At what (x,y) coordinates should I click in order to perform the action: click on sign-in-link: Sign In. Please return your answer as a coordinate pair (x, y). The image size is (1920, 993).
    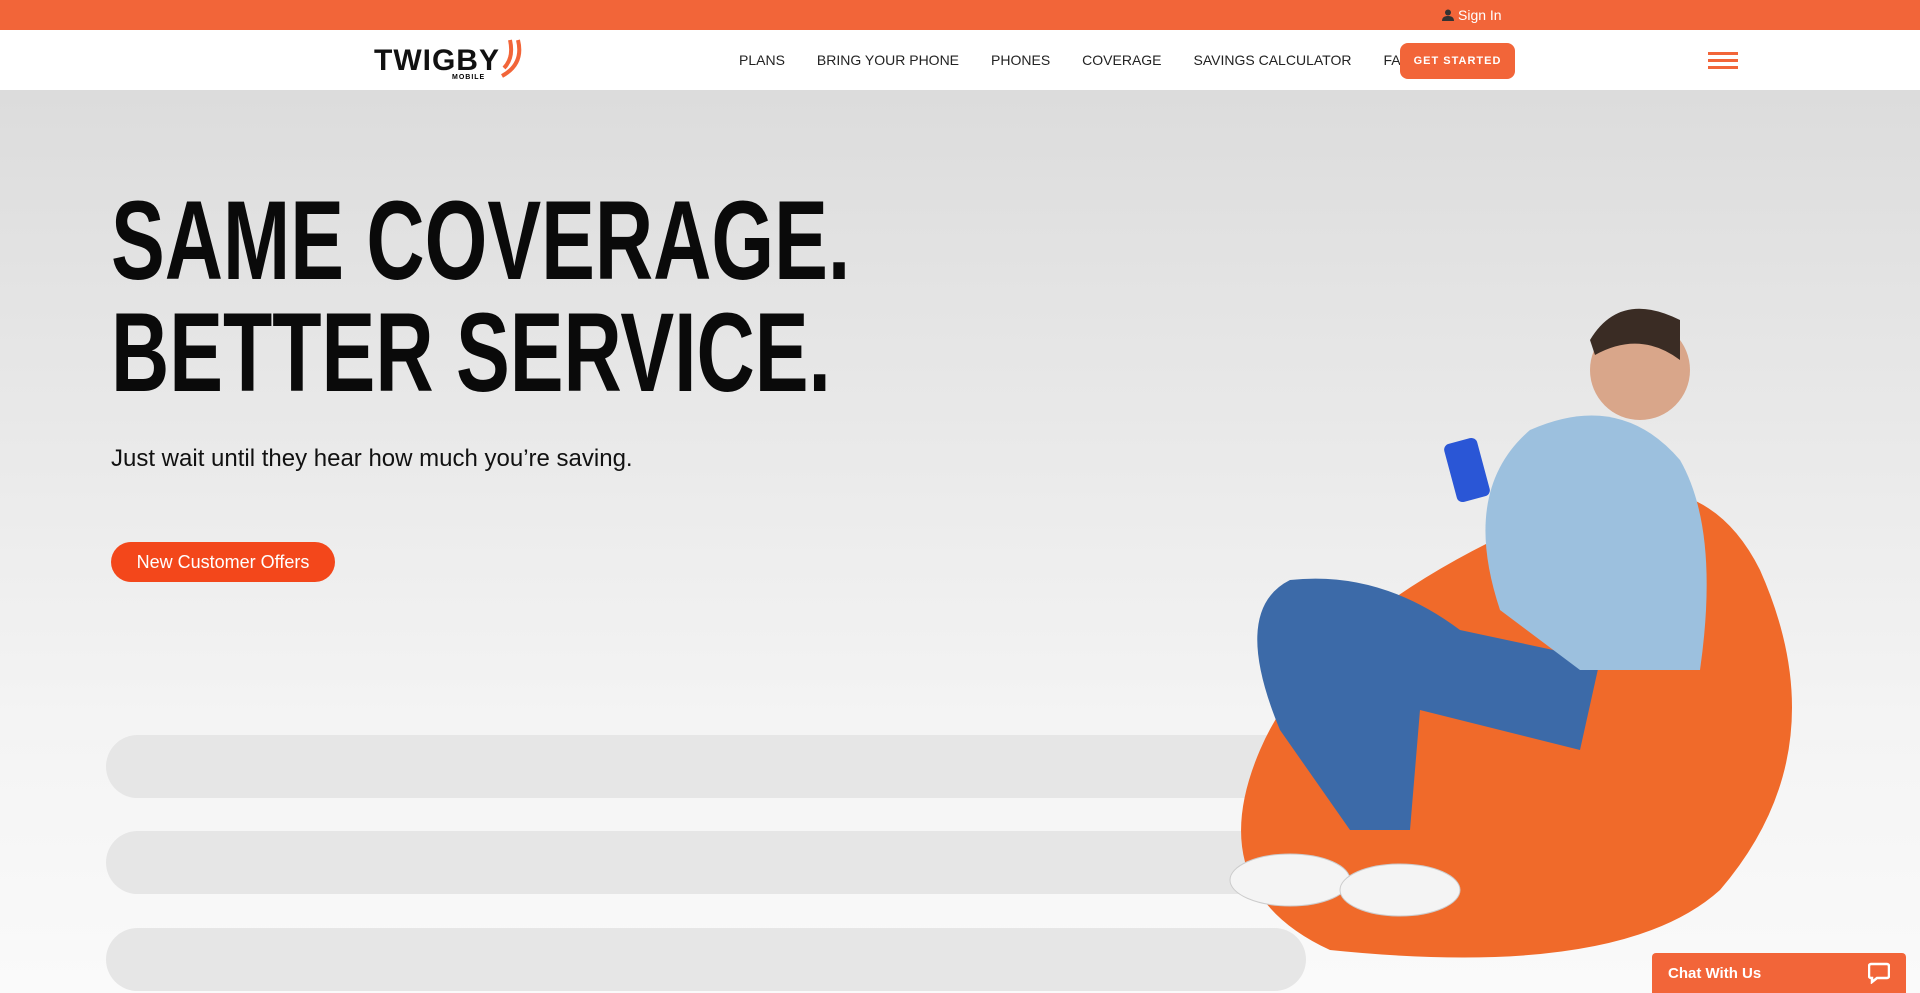
    Looking at the image, I should click on (1472, 15).